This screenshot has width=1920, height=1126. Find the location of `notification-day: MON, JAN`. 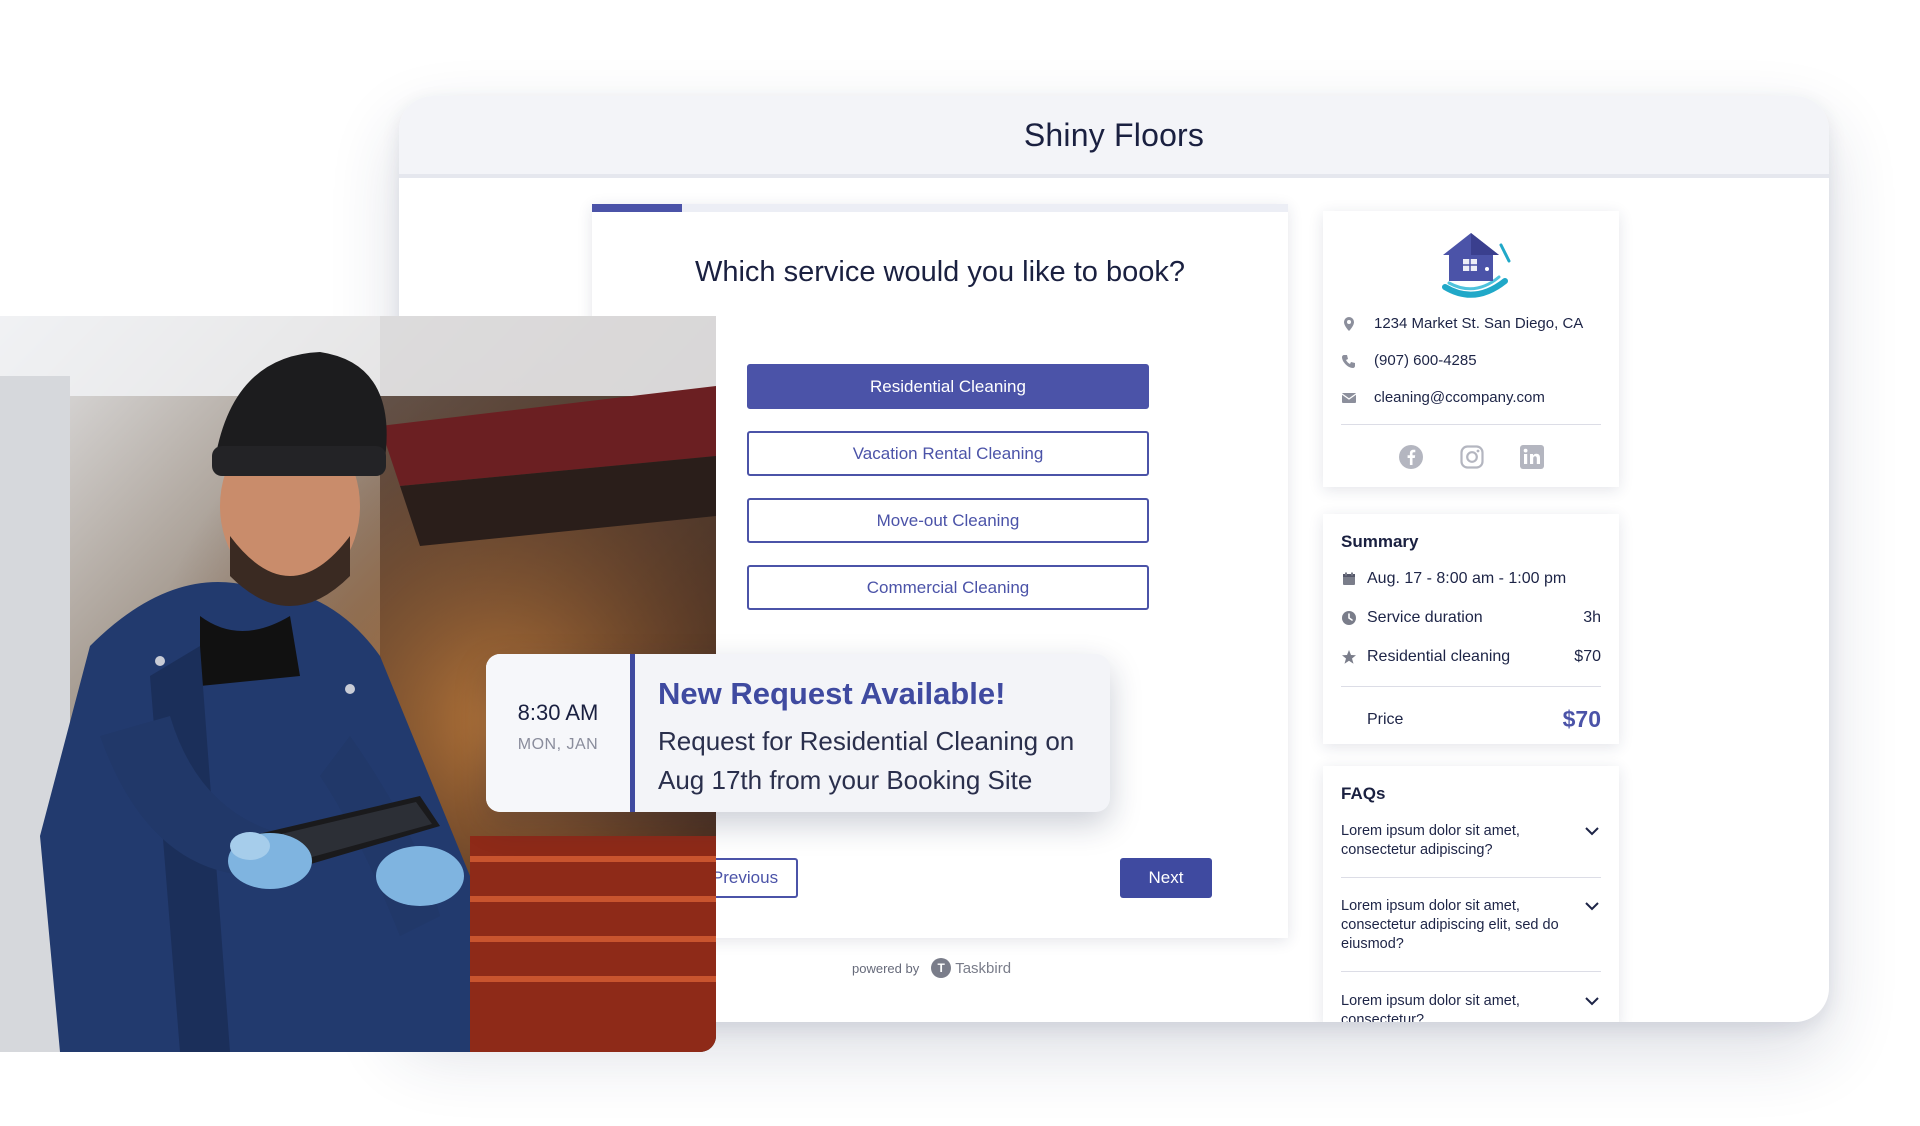

notification-day: MON, JAN is located at coordinates (558, 744).